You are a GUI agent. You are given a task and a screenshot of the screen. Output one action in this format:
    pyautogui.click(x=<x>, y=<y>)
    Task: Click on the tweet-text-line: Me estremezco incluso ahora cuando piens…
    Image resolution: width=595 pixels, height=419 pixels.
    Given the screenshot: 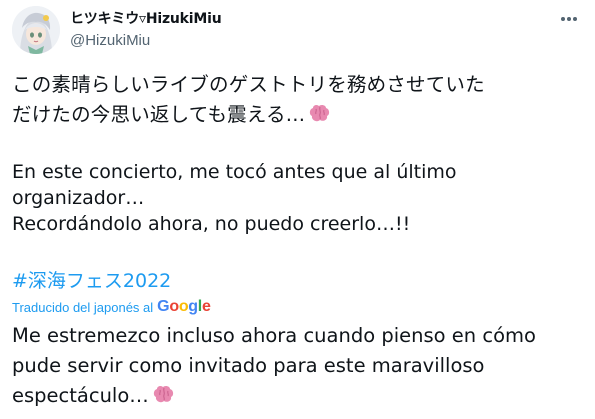 What is the action you would take?
    pyautogui.click(x=274, y=335)
    